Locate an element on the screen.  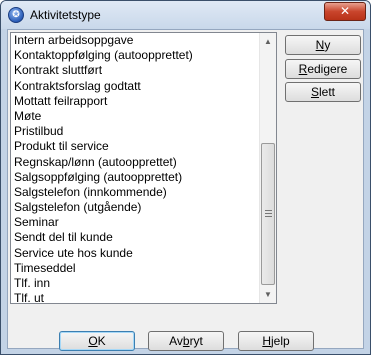
list-item: Tlf. ut is located at coordinates (135, 297).